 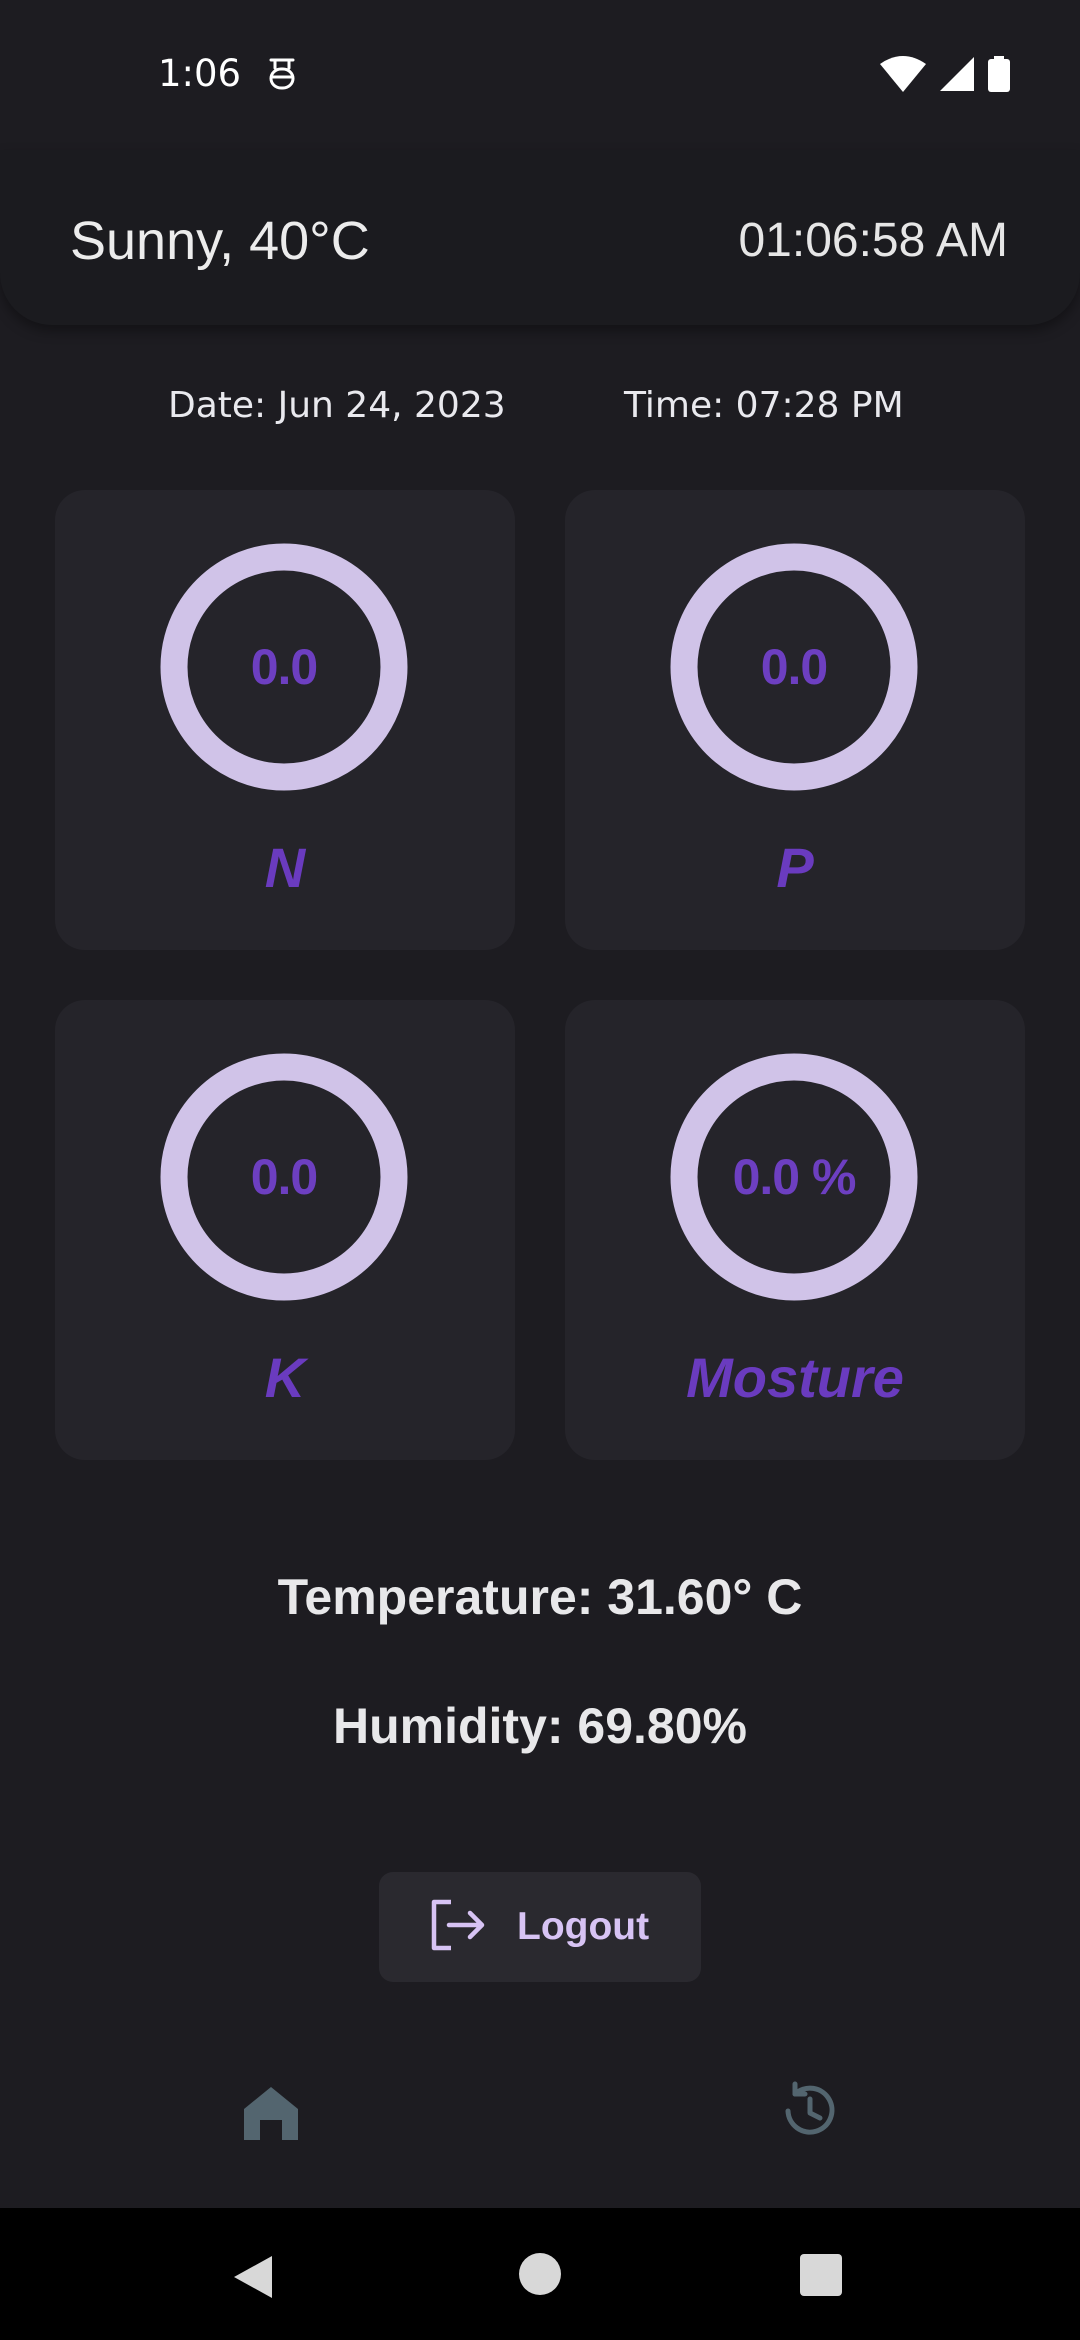 I want to click on phosphorus-card: 0.0 P, so click(x=795, y=720).